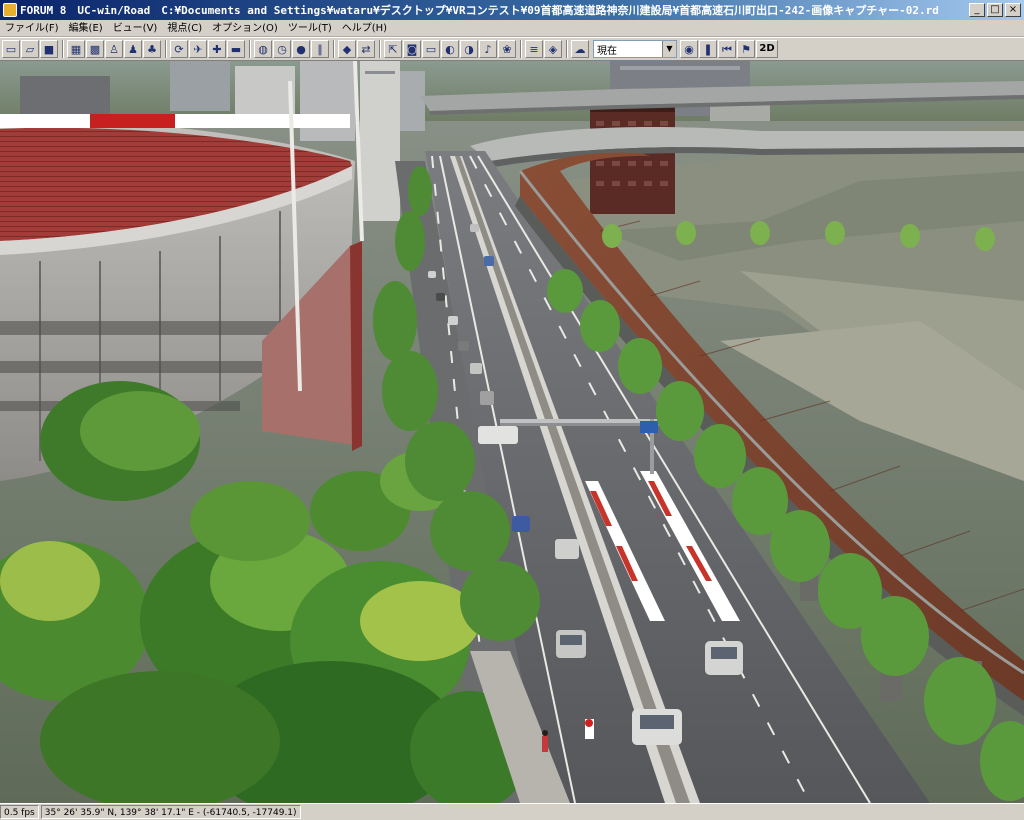 The width and height of the screenshot is (1024, 820). I want to click on clock-icon: ◷, so click(282, 49).